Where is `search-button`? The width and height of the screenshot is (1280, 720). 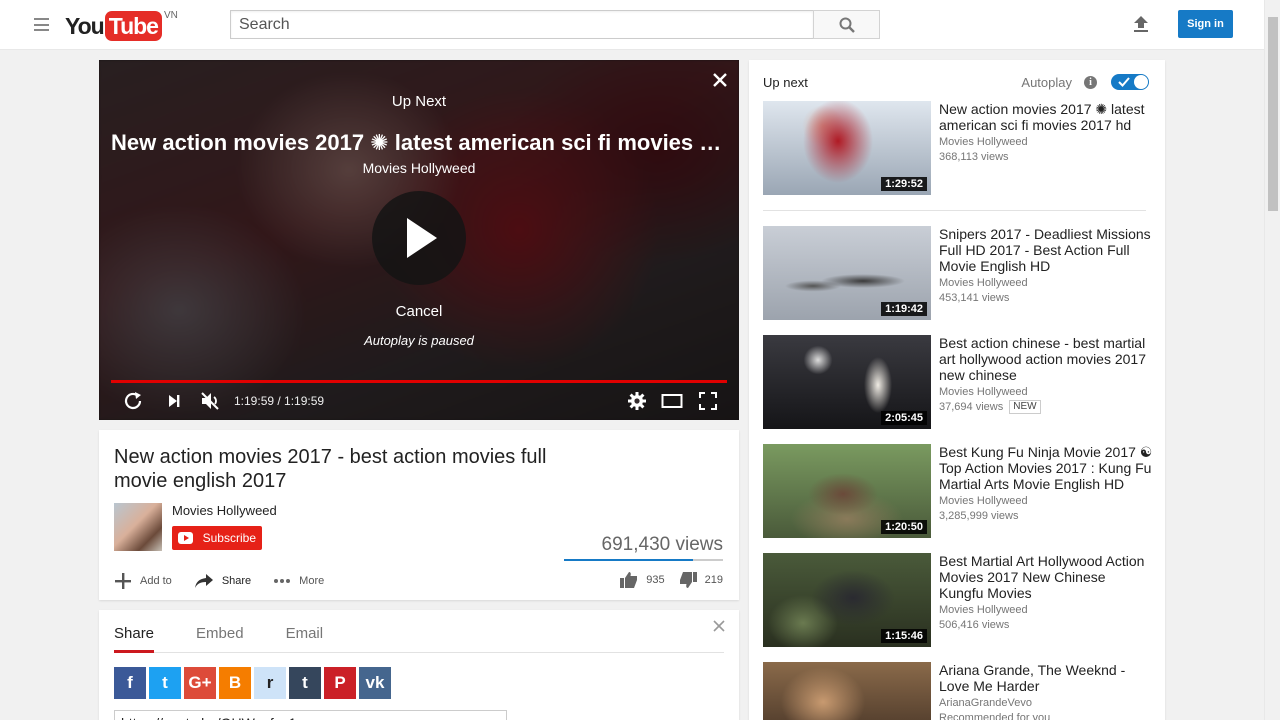 search-button is located at coordinates (846, 24).